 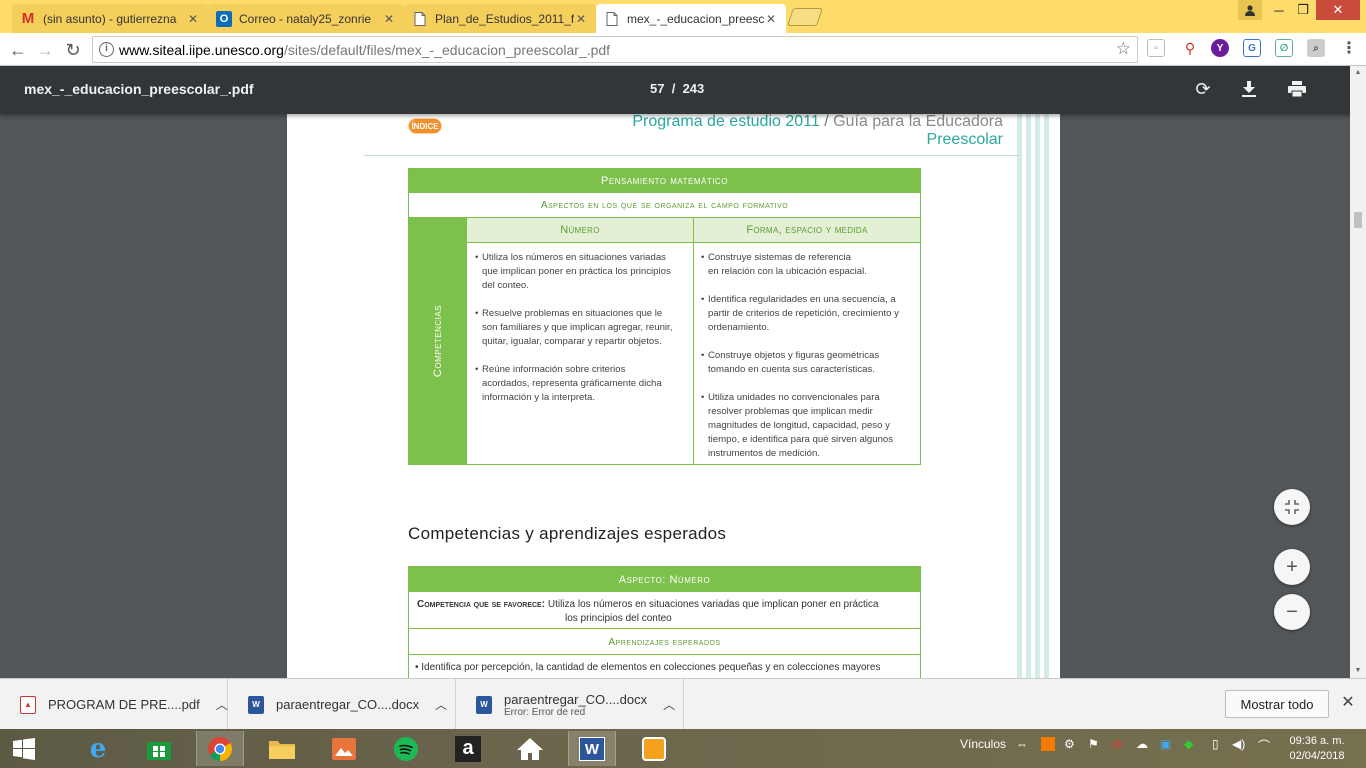 I want to click on taskbar-clock: 09:36 a. m. 02/04/2018, so click(x=1317, y=749).